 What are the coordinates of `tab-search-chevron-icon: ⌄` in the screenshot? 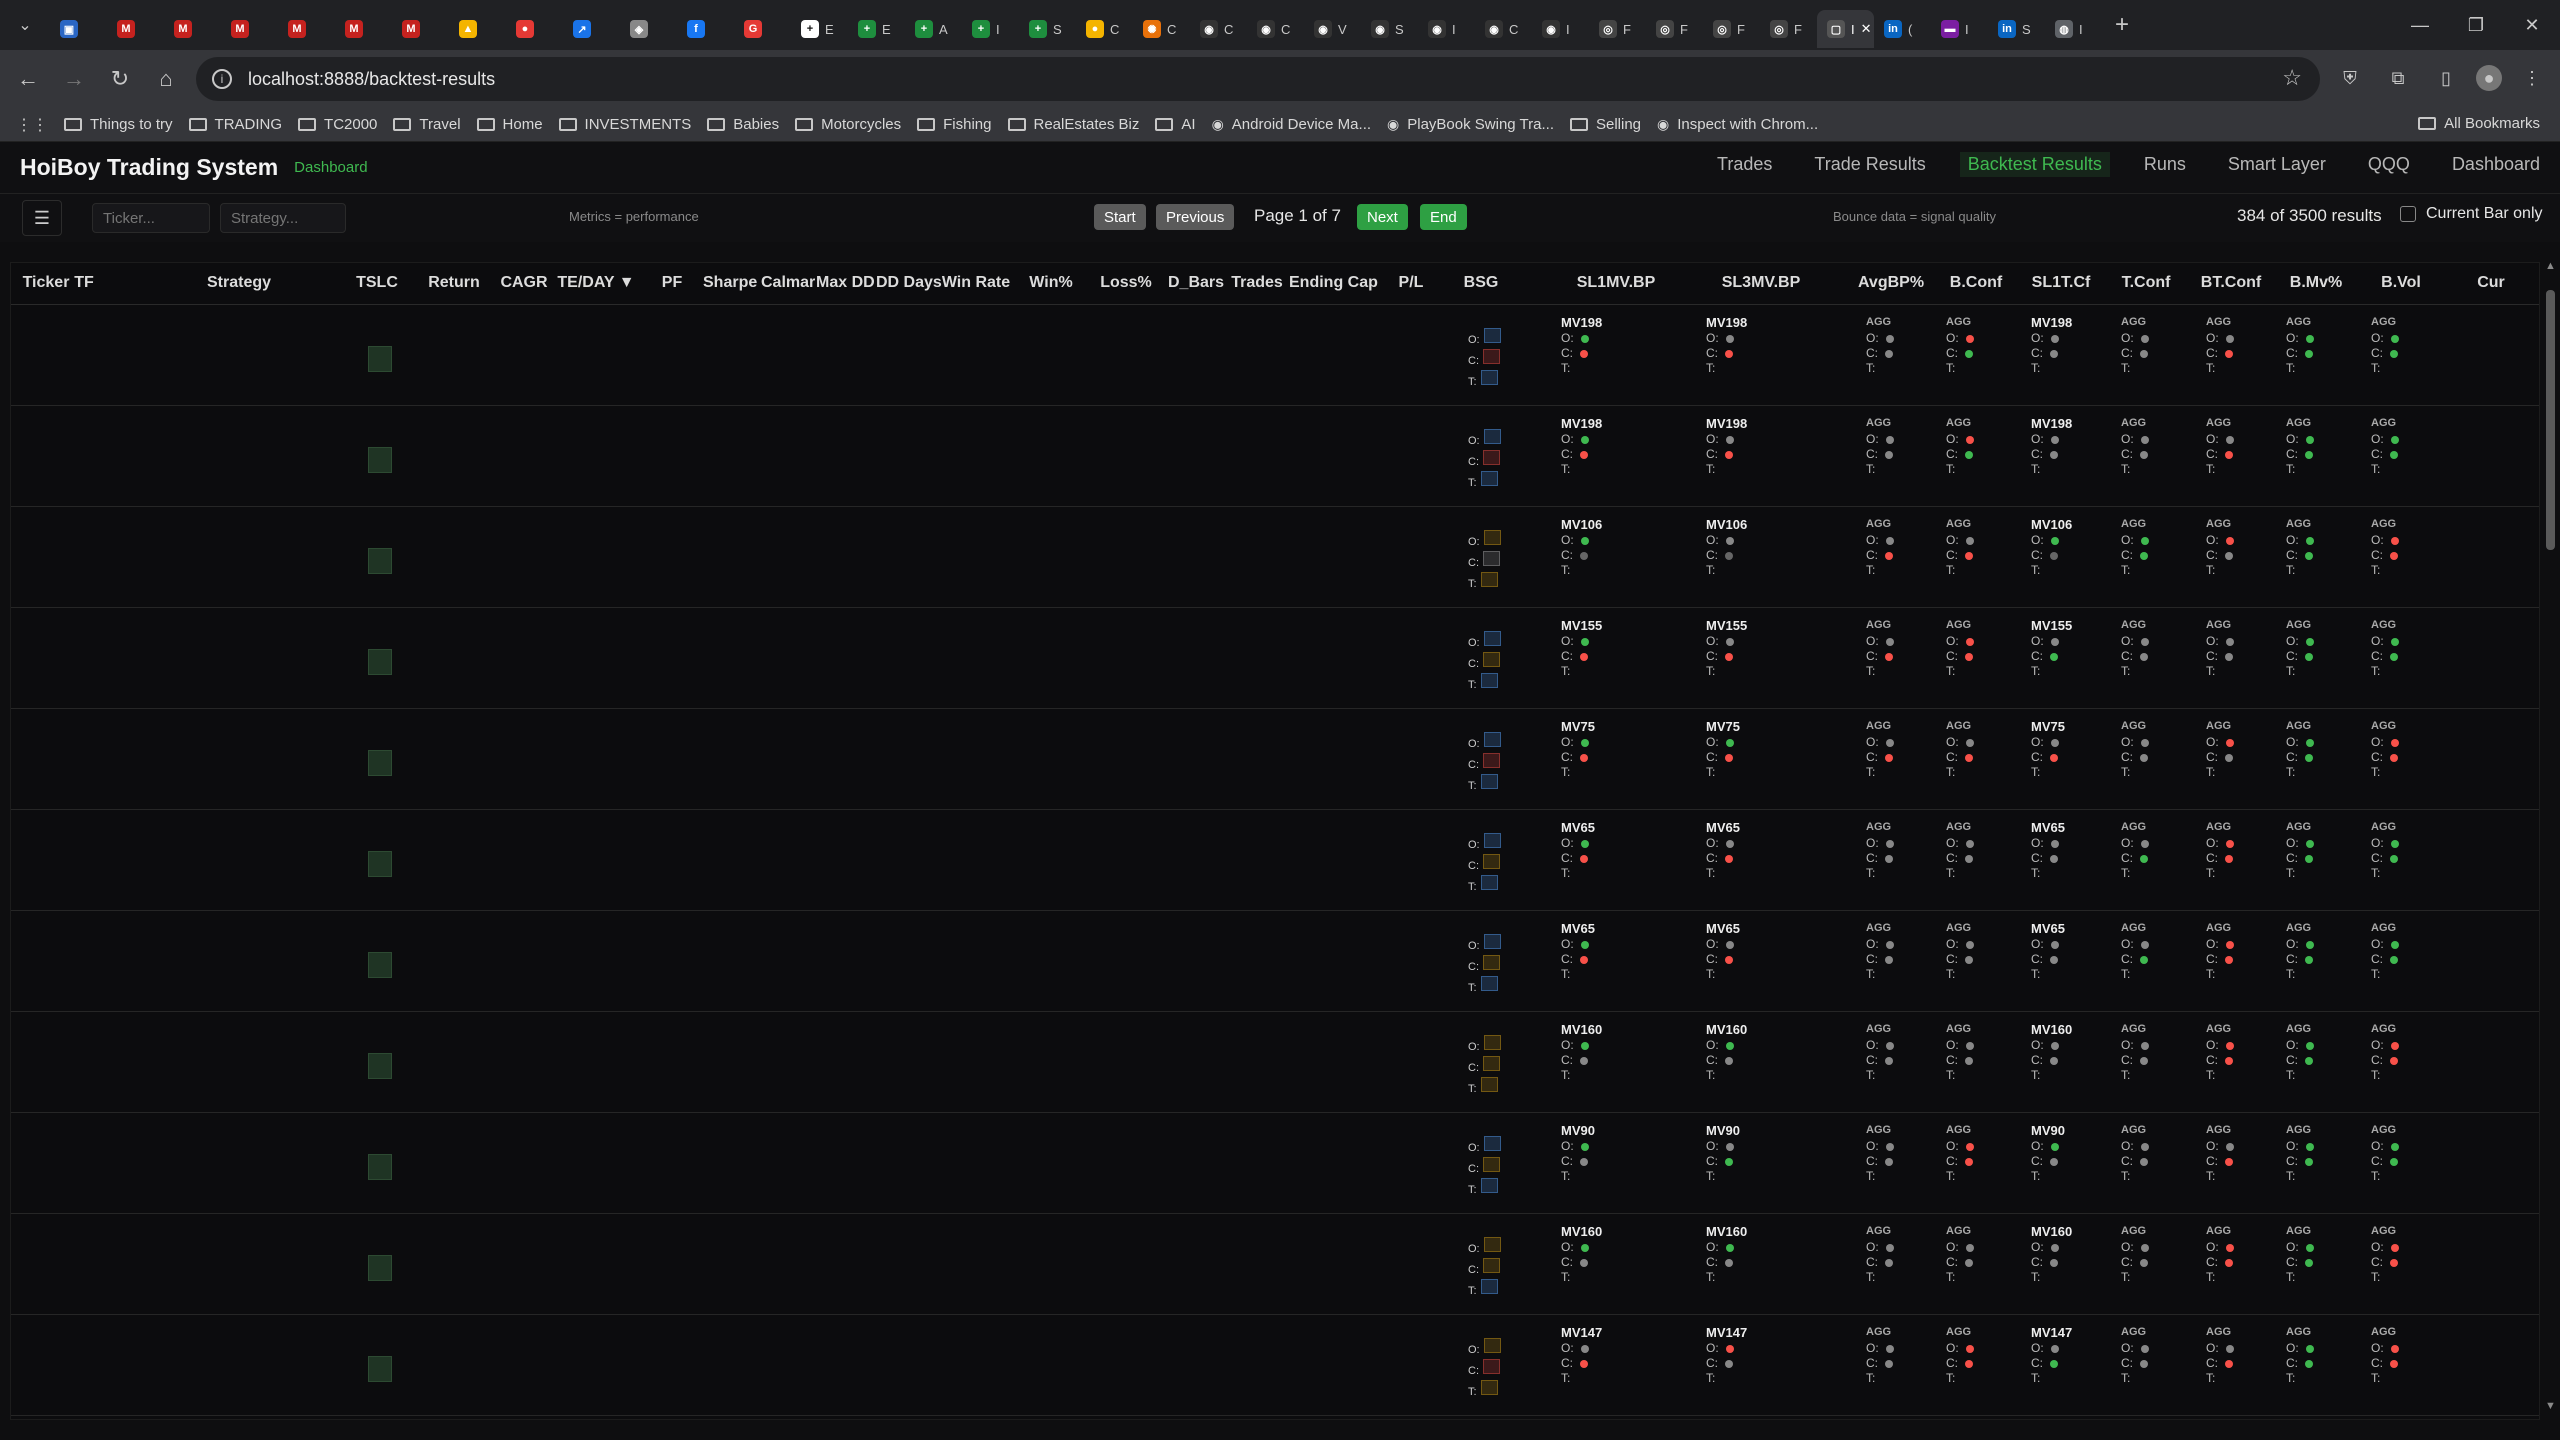 It's located at (25, 25).